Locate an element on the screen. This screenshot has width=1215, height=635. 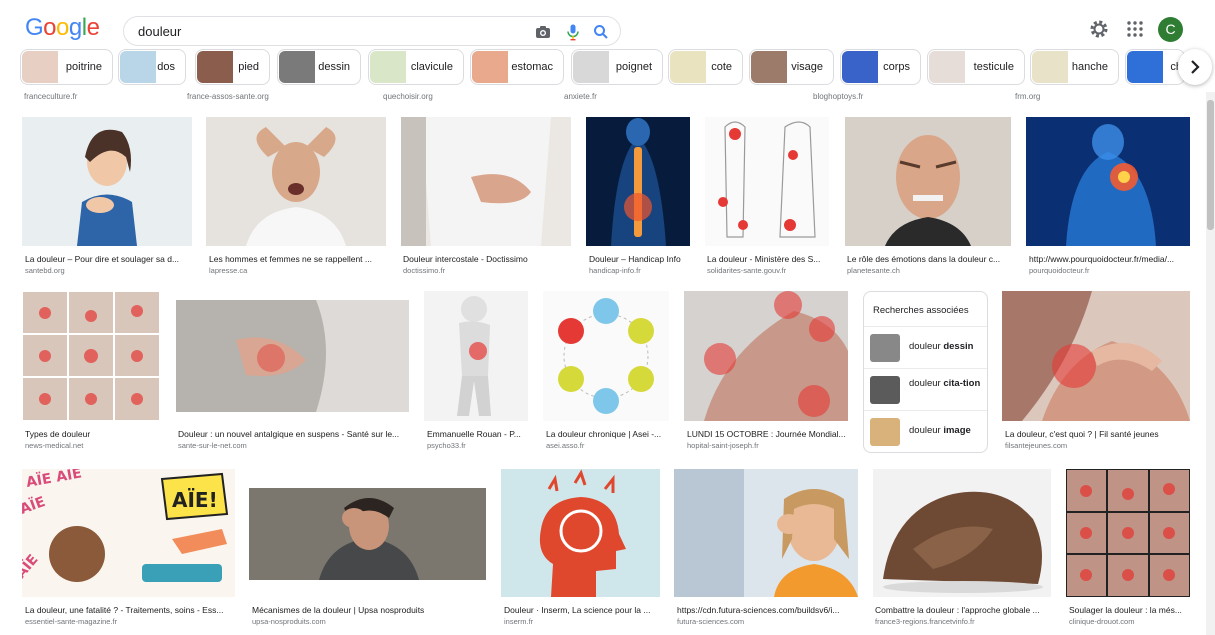
image-source: hopital-saint-joseph.fr is located at coordinates (768, 445).